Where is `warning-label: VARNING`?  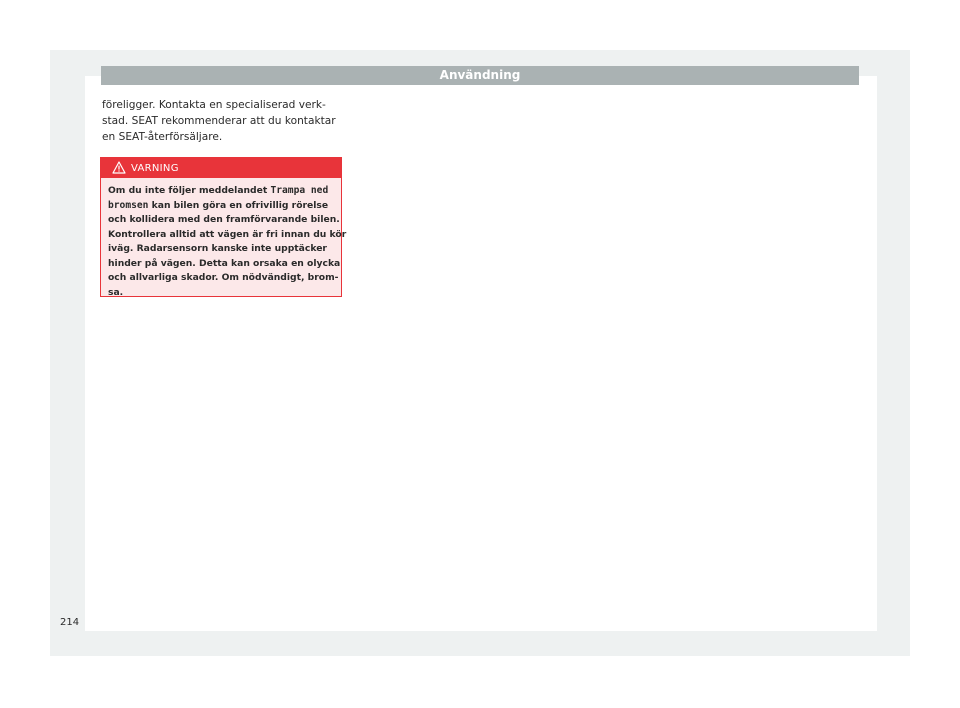
warning-label: VARNING is located at coordinates (155, 168).